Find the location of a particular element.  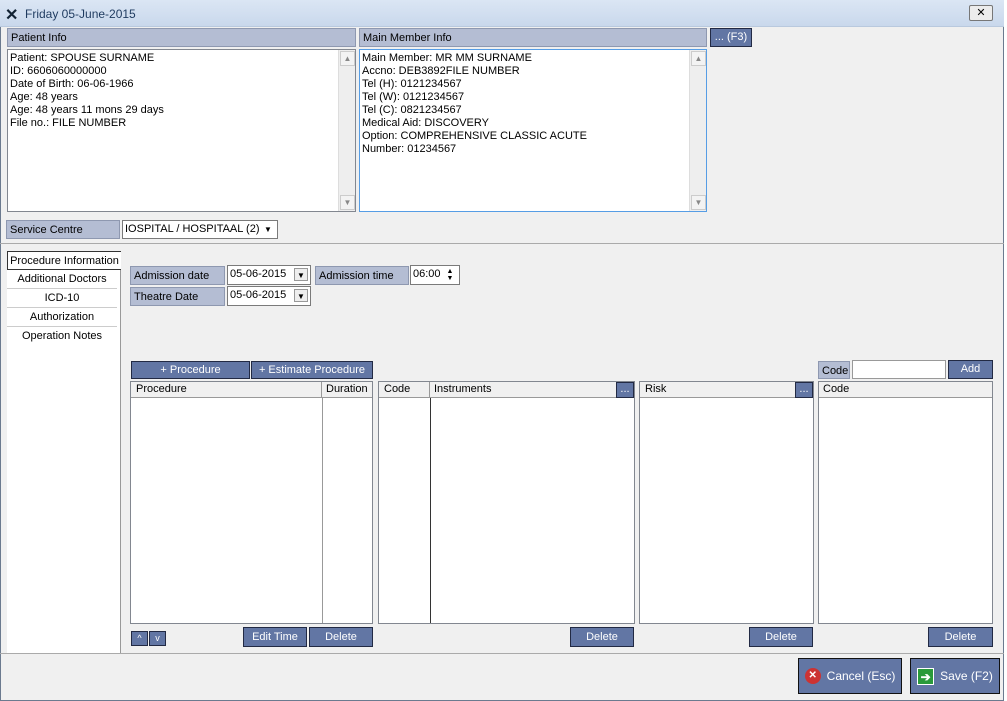

edit-time-button: Edit Time is located at coordinates (275, 637).